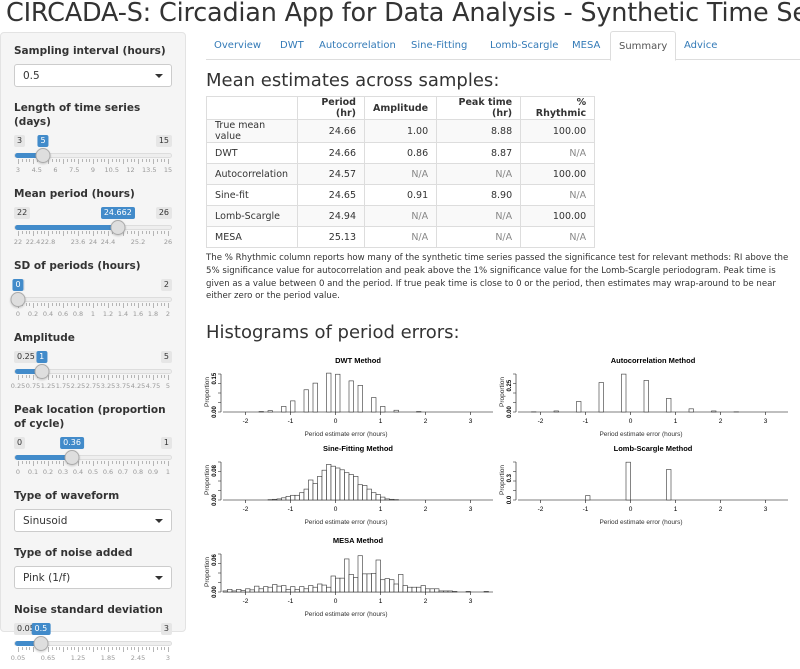 This screenshot has width=800, height=669. I want to click on sampling-interval-select: 0.5, so click(93, 75).